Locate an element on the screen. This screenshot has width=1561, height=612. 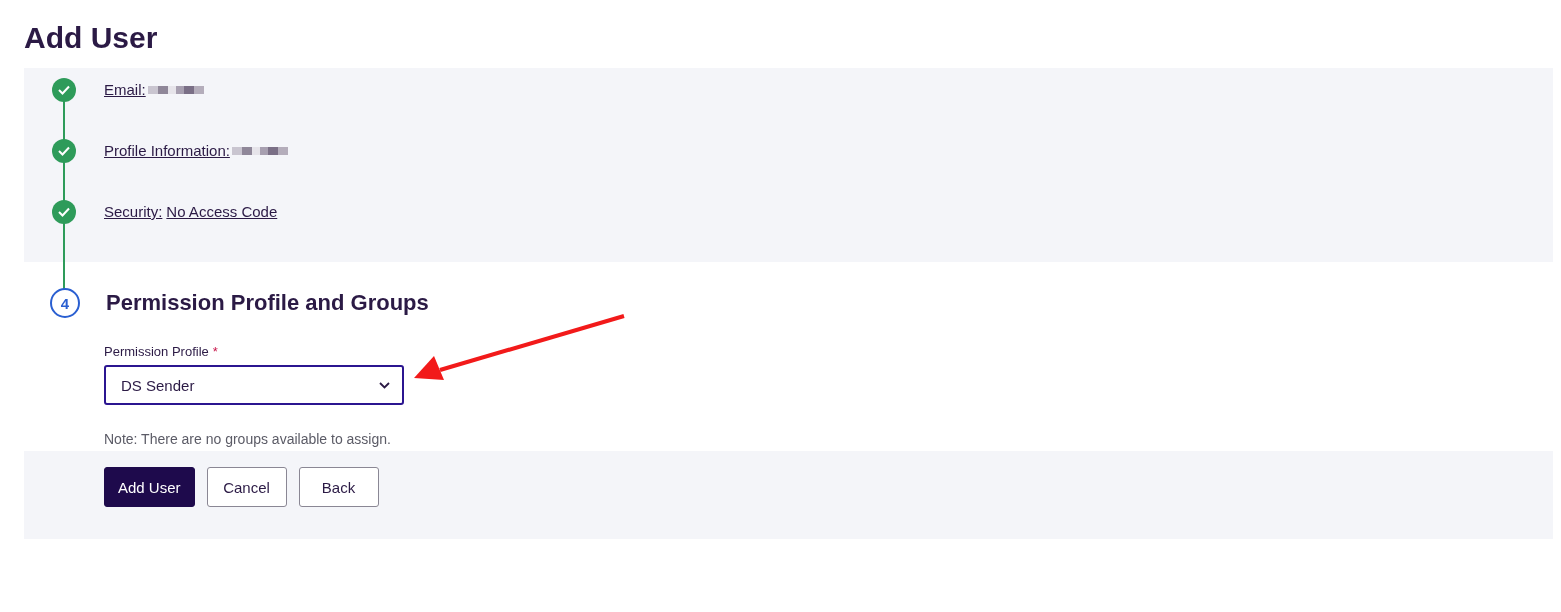
page-title: Add User is located at coordinates (91, 38).